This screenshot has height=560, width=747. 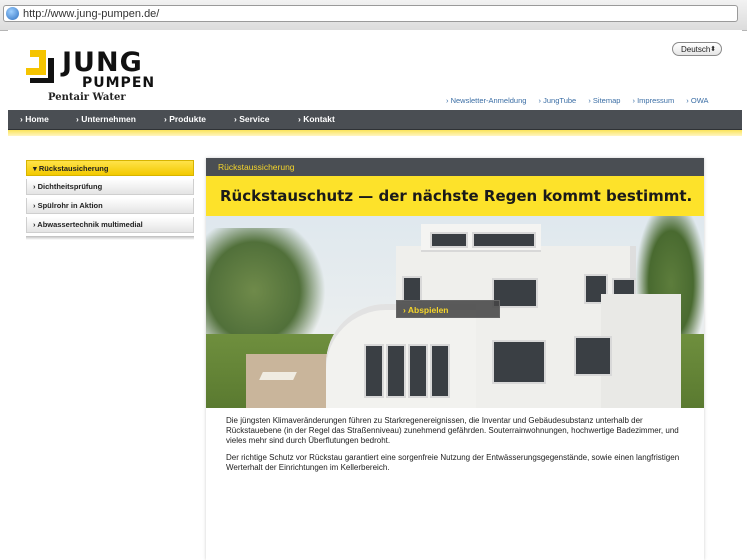 What do you see at coordinates (110, 206) in the screenshot?
I see `sidebar-item-spuelrohr: › Spülrohr in Aktion` at bounding box center [110, 206].